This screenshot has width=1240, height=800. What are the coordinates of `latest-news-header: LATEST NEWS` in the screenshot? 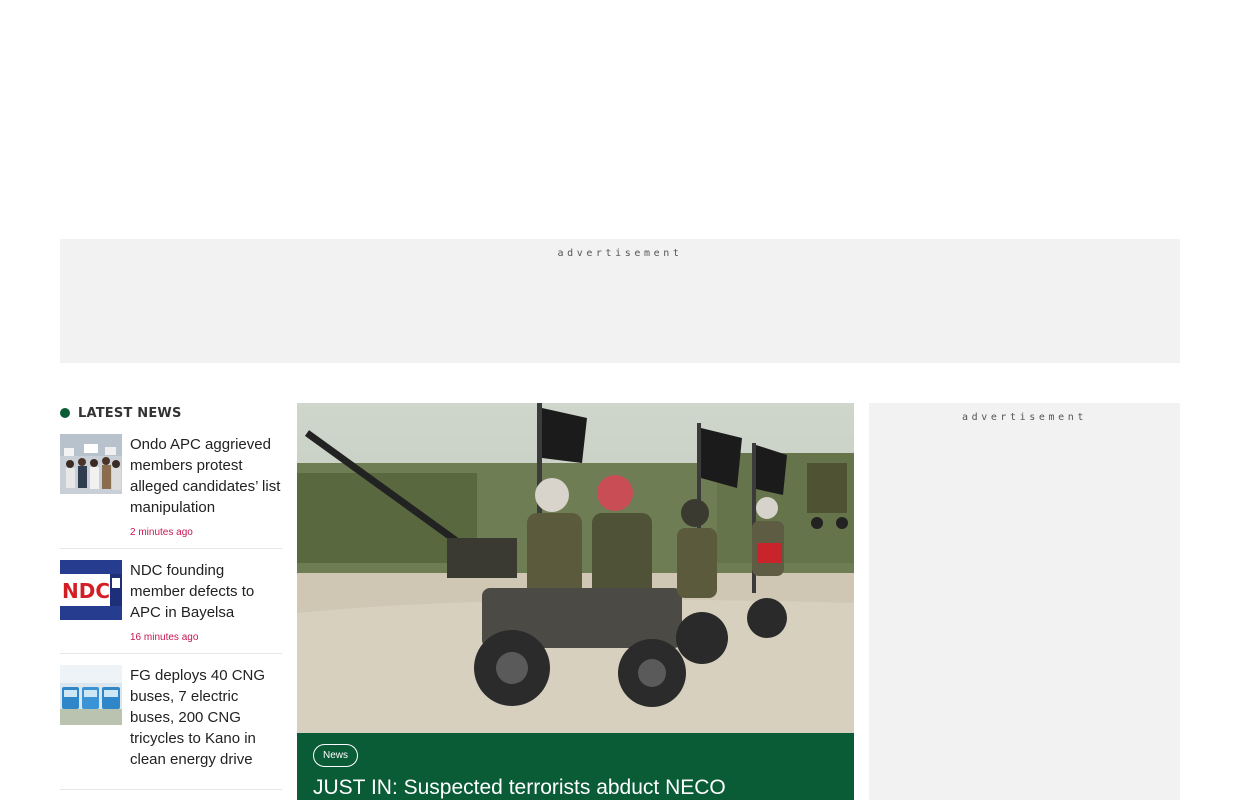 It's located at (171, 413).